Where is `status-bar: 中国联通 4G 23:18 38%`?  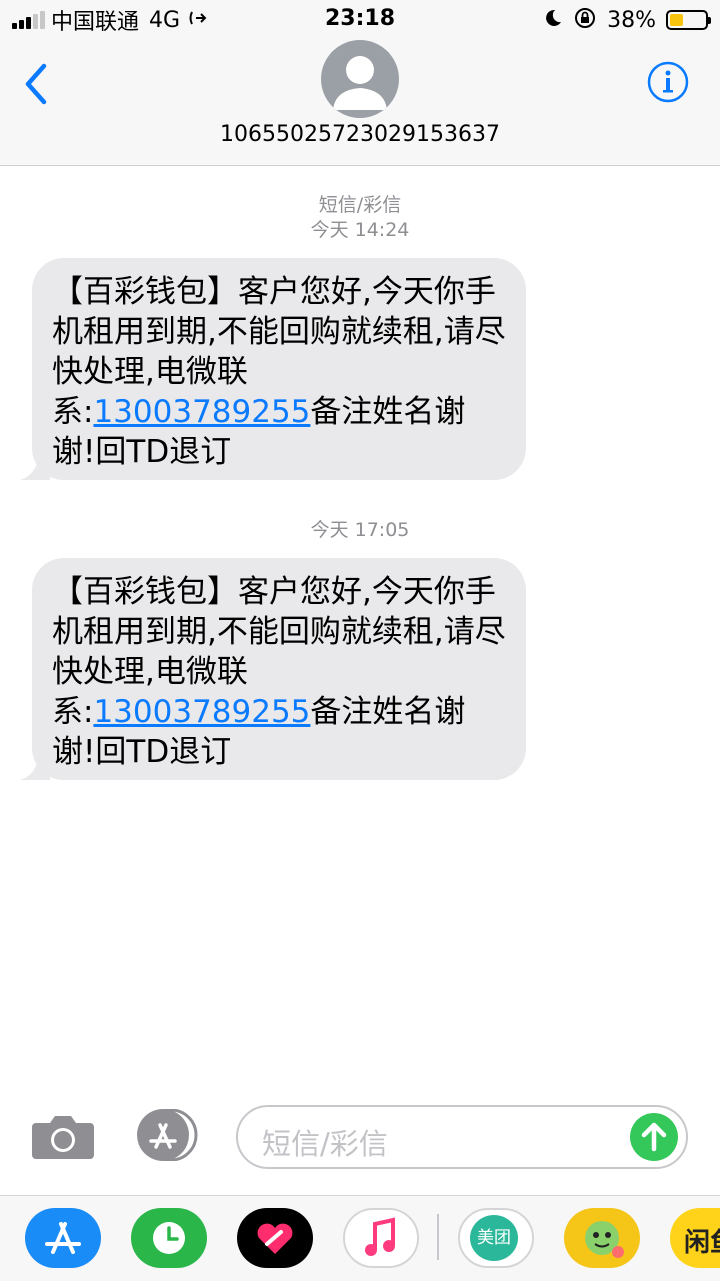
status-bar: 中国联通 4G 23:18 38% is located at coordinates (360, 20).